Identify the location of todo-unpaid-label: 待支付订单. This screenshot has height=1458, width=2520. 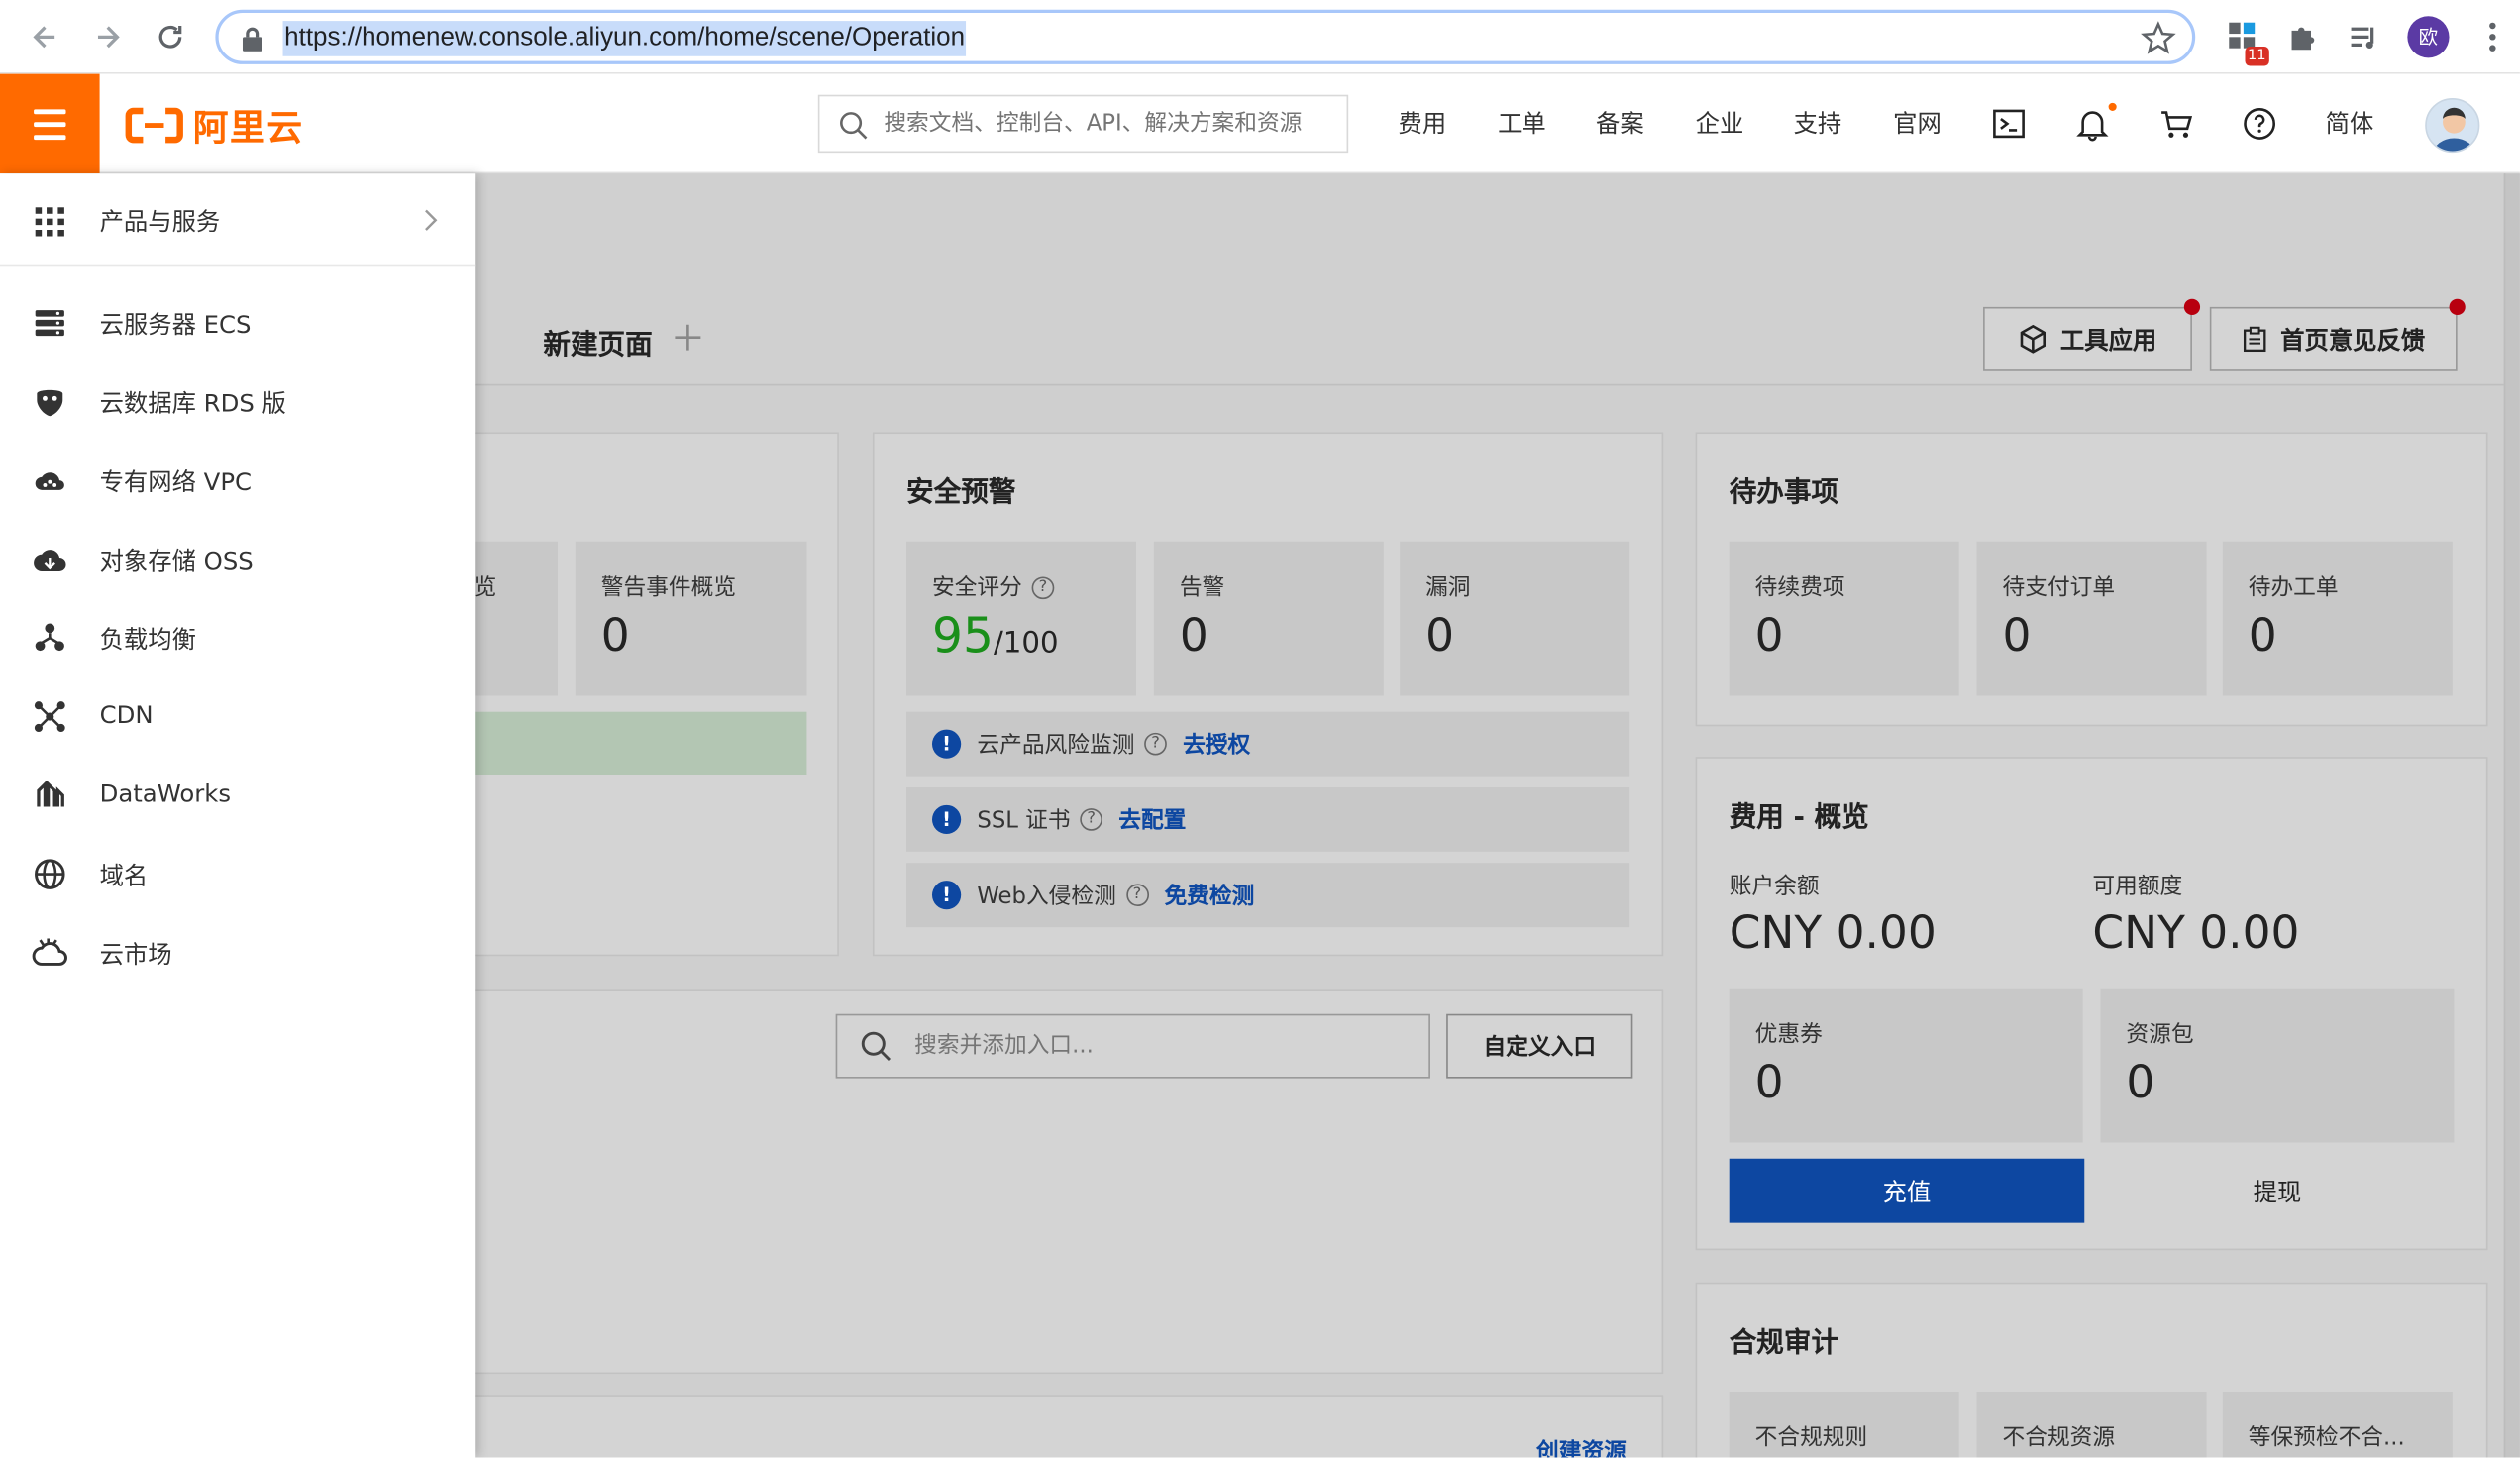
(2059, 587).